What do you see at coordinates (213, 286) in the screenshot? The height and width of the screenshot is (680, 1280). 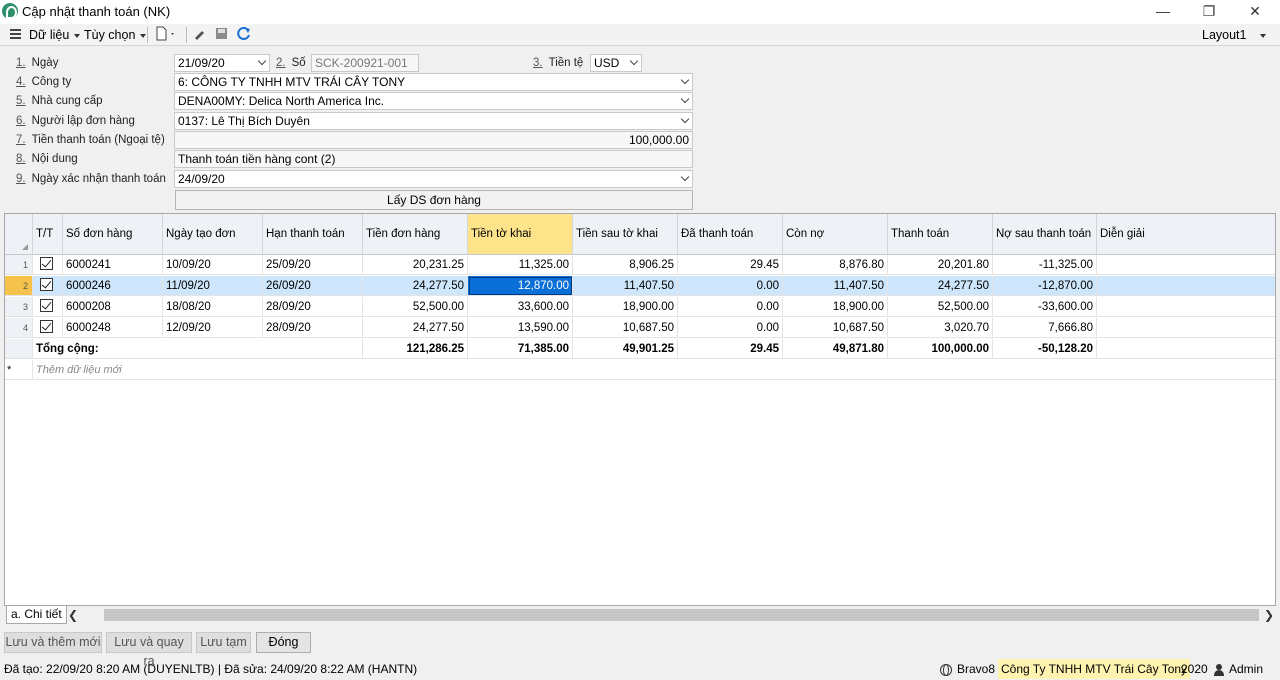 I see `cell-ngay-tao-don: 11/09/20` at bounding box center [213, 286].